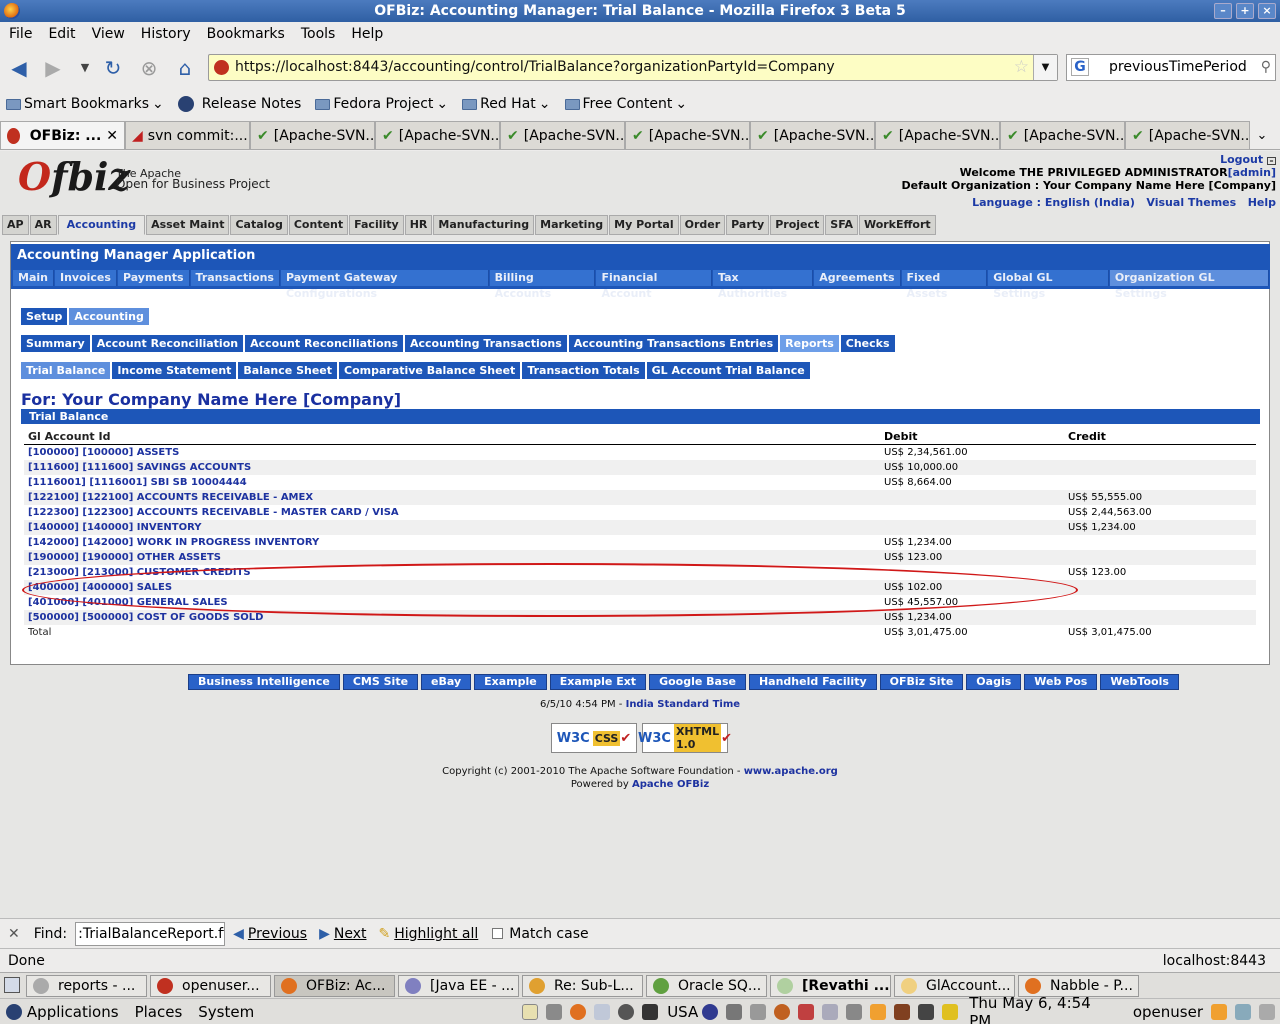  Describe the element at coordinates (791, 771) in the screenshot. I see `apache-link: www.apache.org` at that location.